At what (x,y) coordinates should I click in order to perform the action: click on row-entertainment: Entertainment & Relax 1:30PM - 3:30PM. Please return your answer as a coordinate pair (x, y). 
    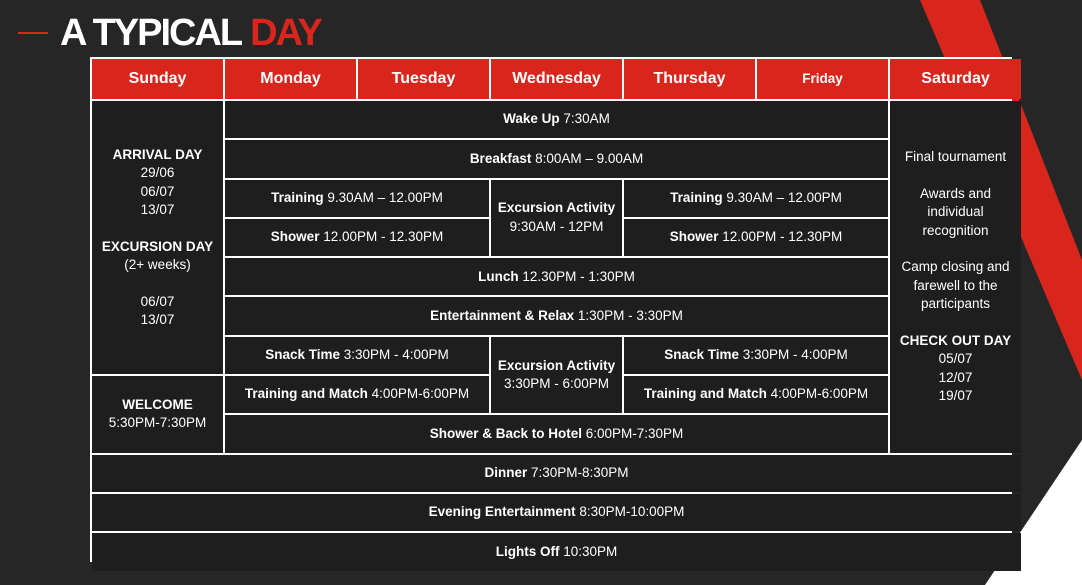
    Looking at the image, I should click on (556, 316).